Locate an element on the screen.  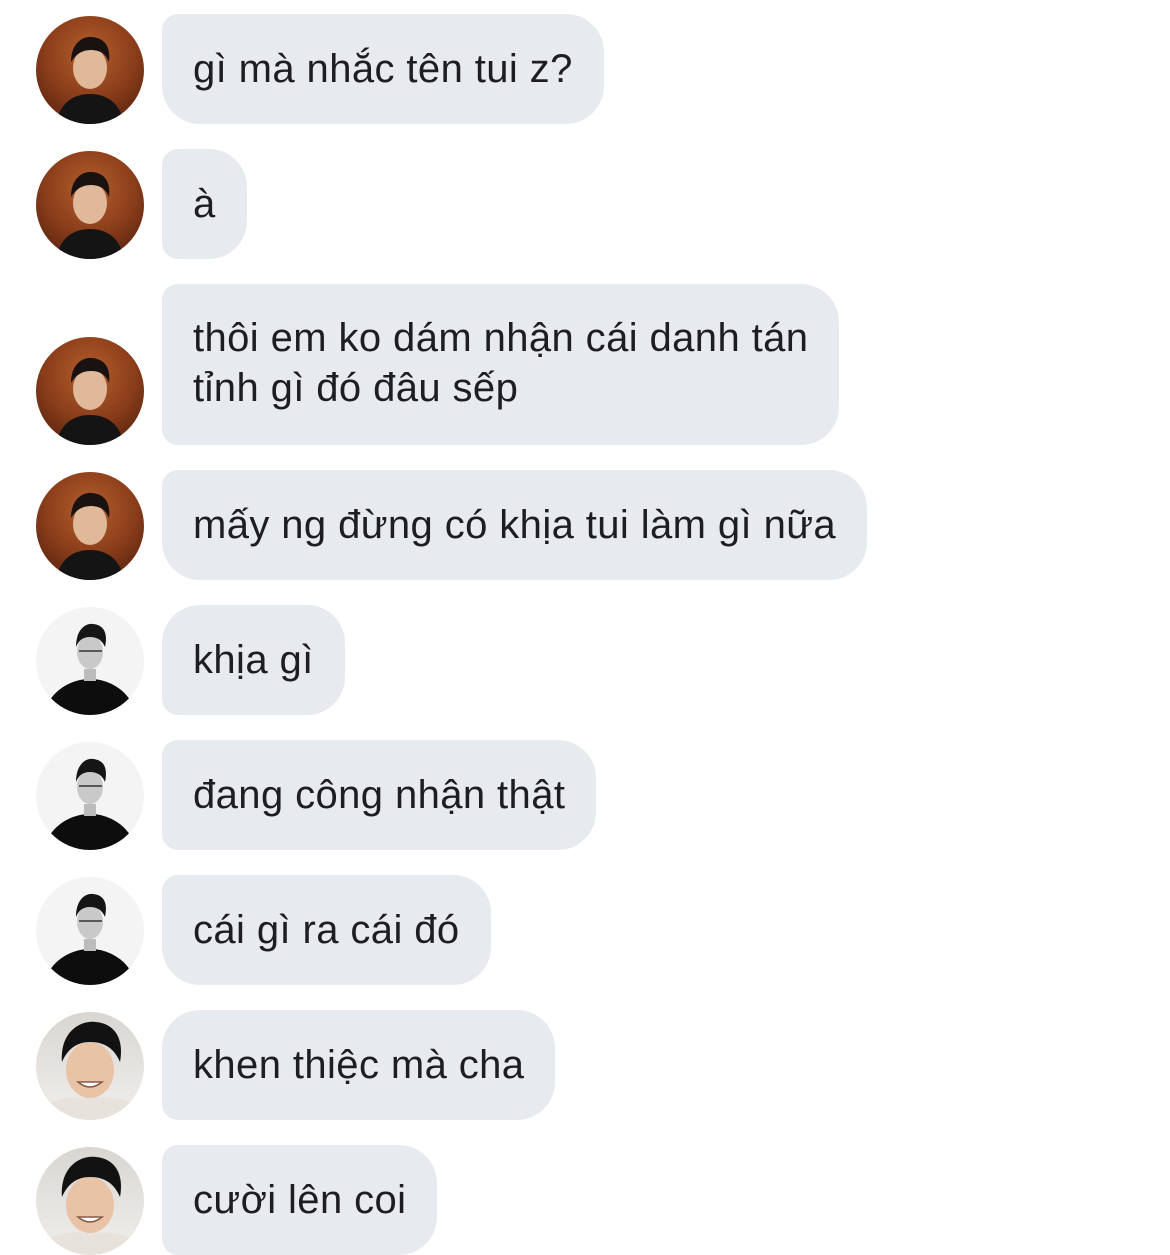
message-bubble: khịa gì is located at coordinates (253, 660).